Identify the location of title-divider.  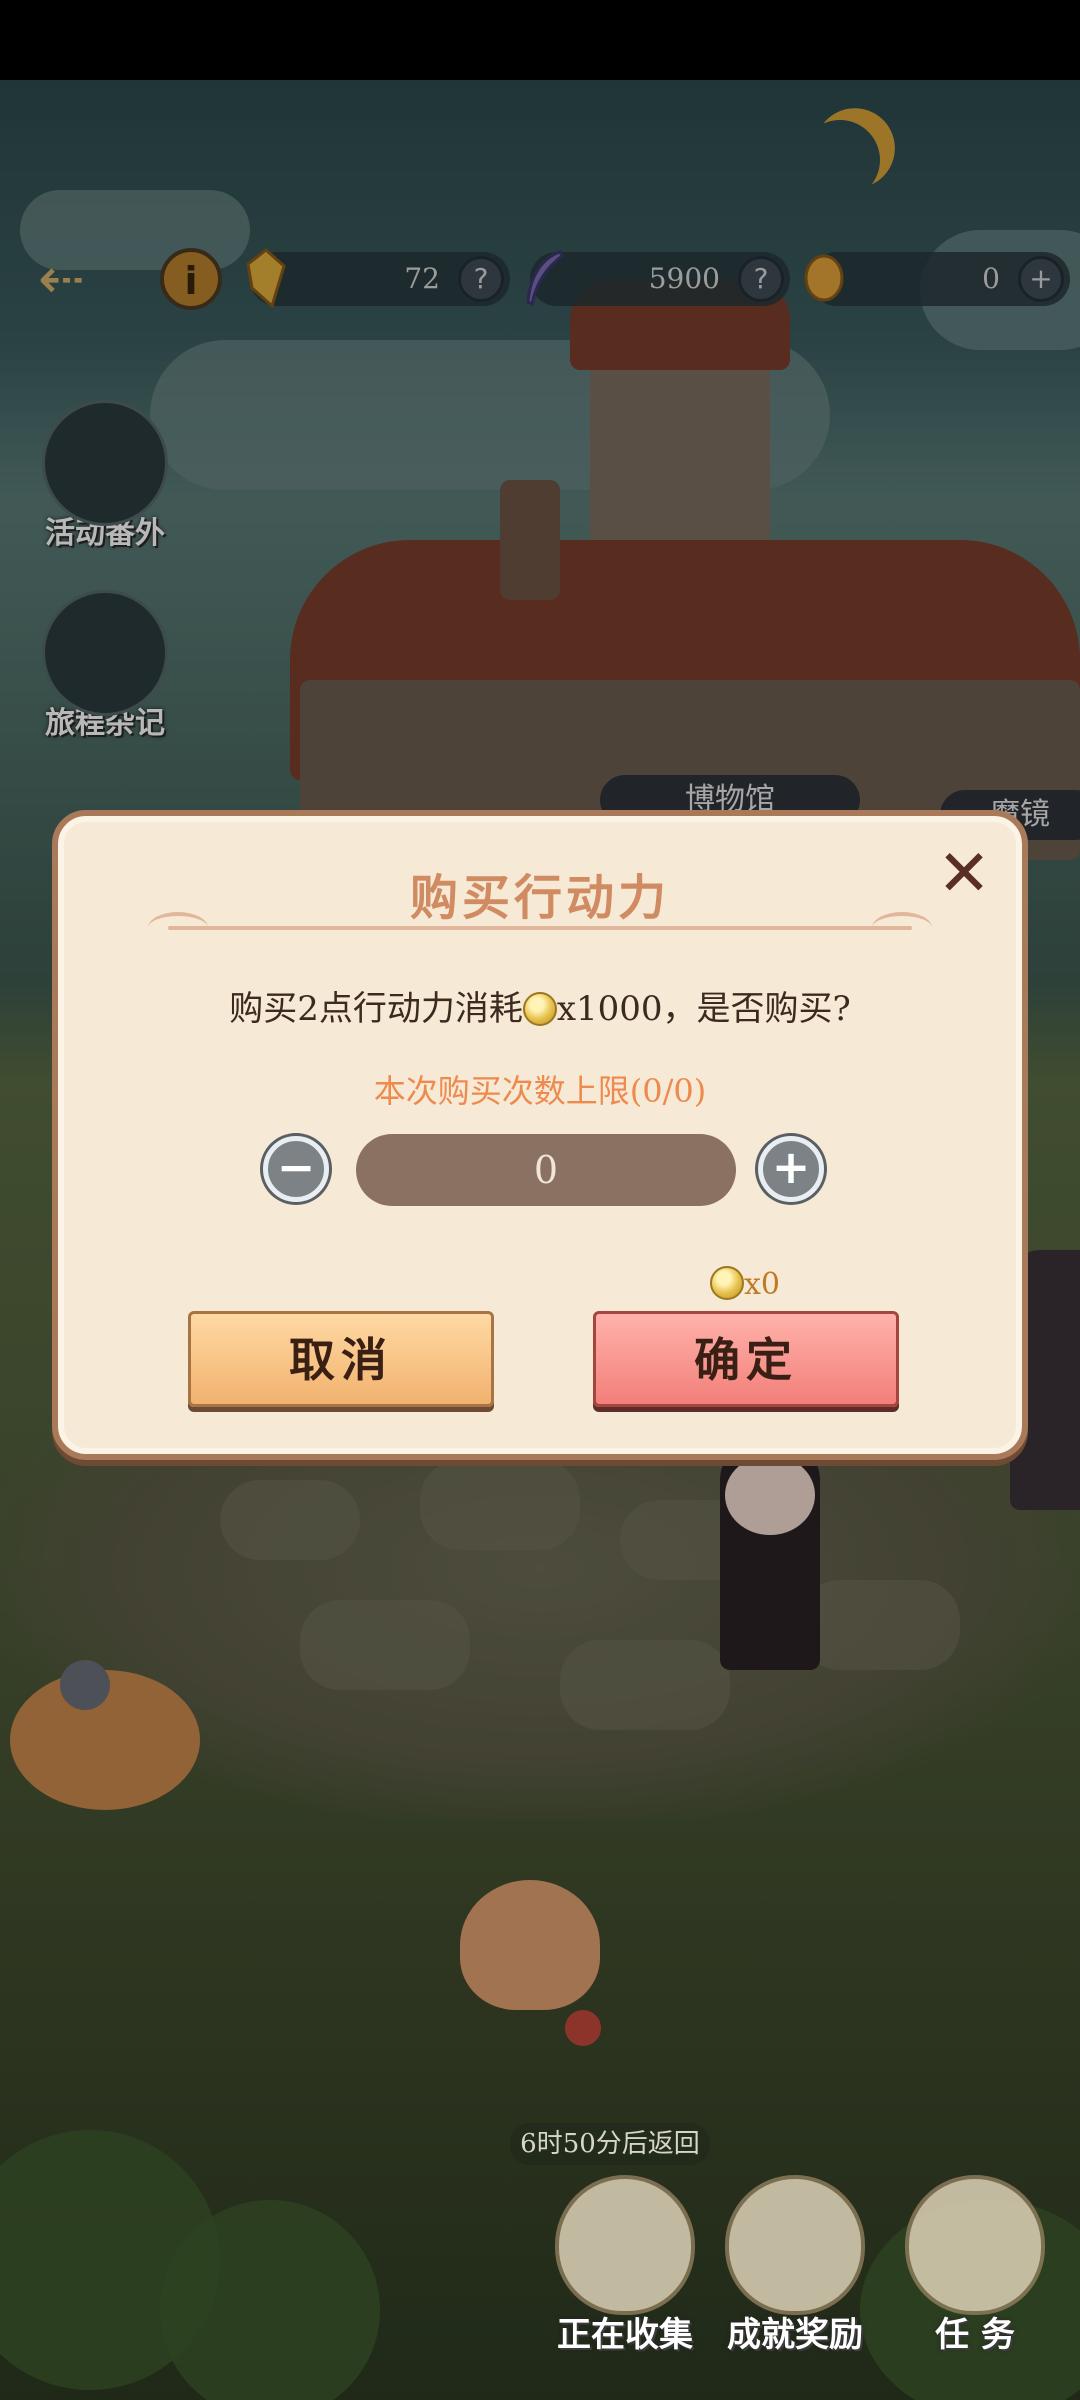
(540, 921).